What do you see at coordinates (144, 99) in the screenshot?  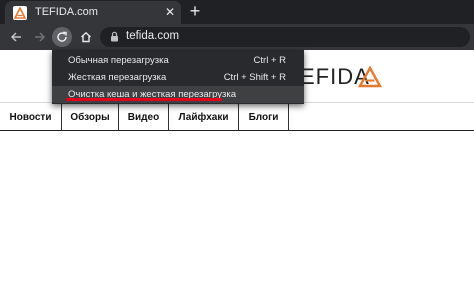 I see `highlight-underline` at bounding box center [144, 99].